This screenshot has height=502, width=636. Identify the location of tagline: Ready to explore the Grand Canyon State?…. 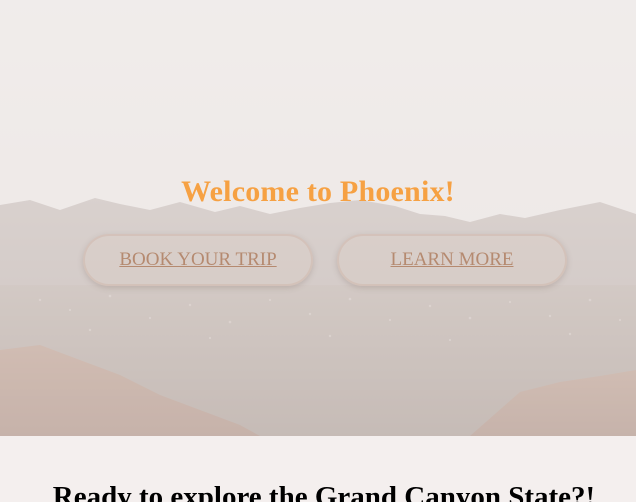
(324, 491).